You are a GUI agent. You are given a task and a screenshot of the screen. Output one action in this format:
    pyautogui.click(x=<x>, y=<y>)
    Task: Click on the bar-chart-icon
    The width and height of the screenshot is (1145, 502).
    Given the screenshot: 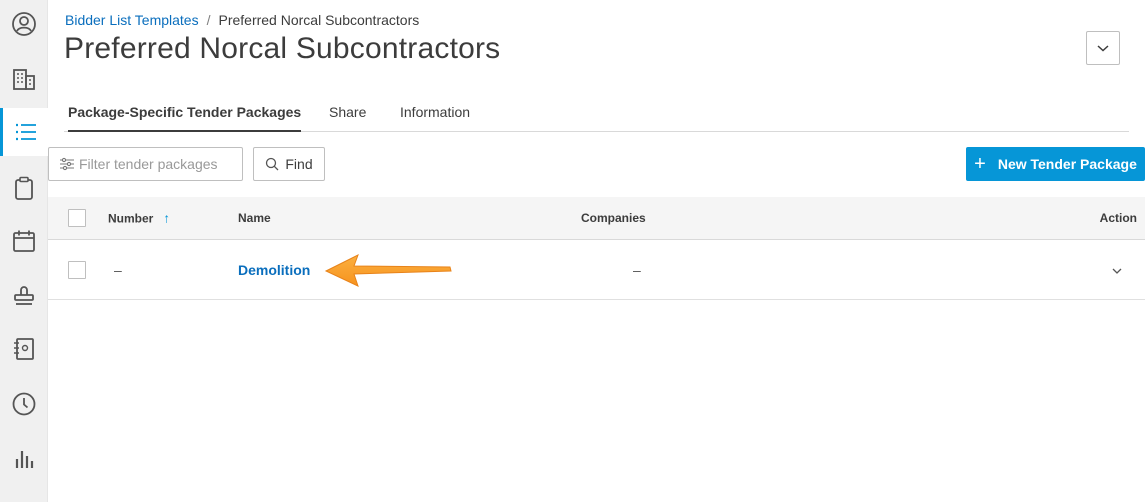 What is the action you would take?
    pyautogui.click(x=24, y=459)
    